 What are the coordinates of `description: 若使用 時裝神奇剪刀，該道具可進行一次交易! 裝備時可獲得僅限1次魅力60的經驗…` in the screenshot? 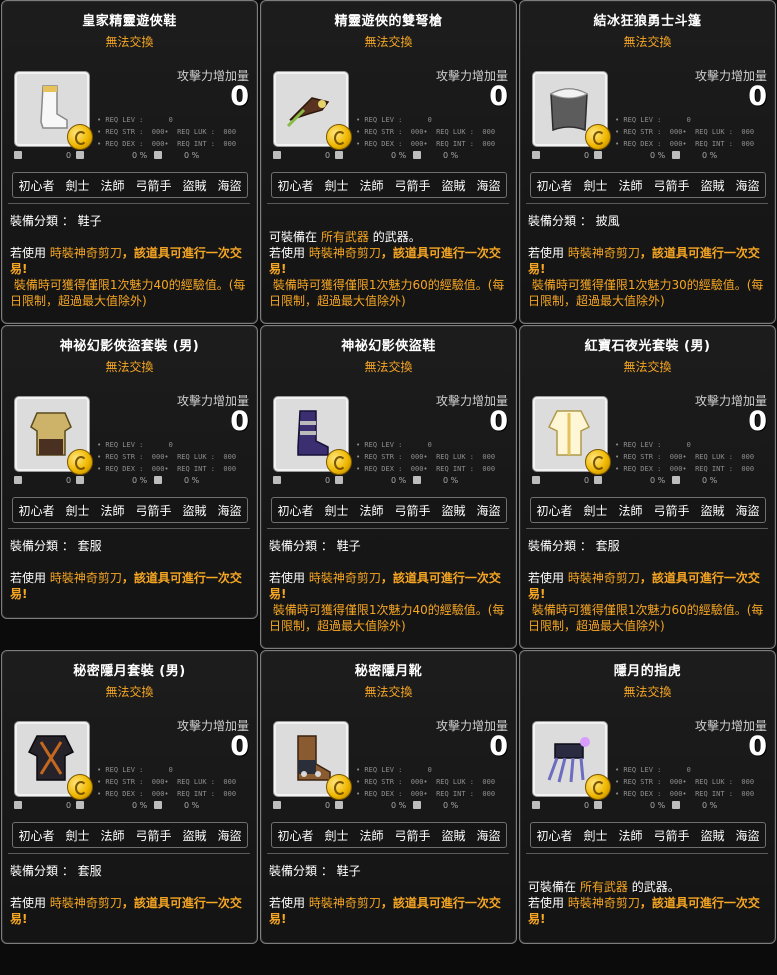 It's located at (646, 602).